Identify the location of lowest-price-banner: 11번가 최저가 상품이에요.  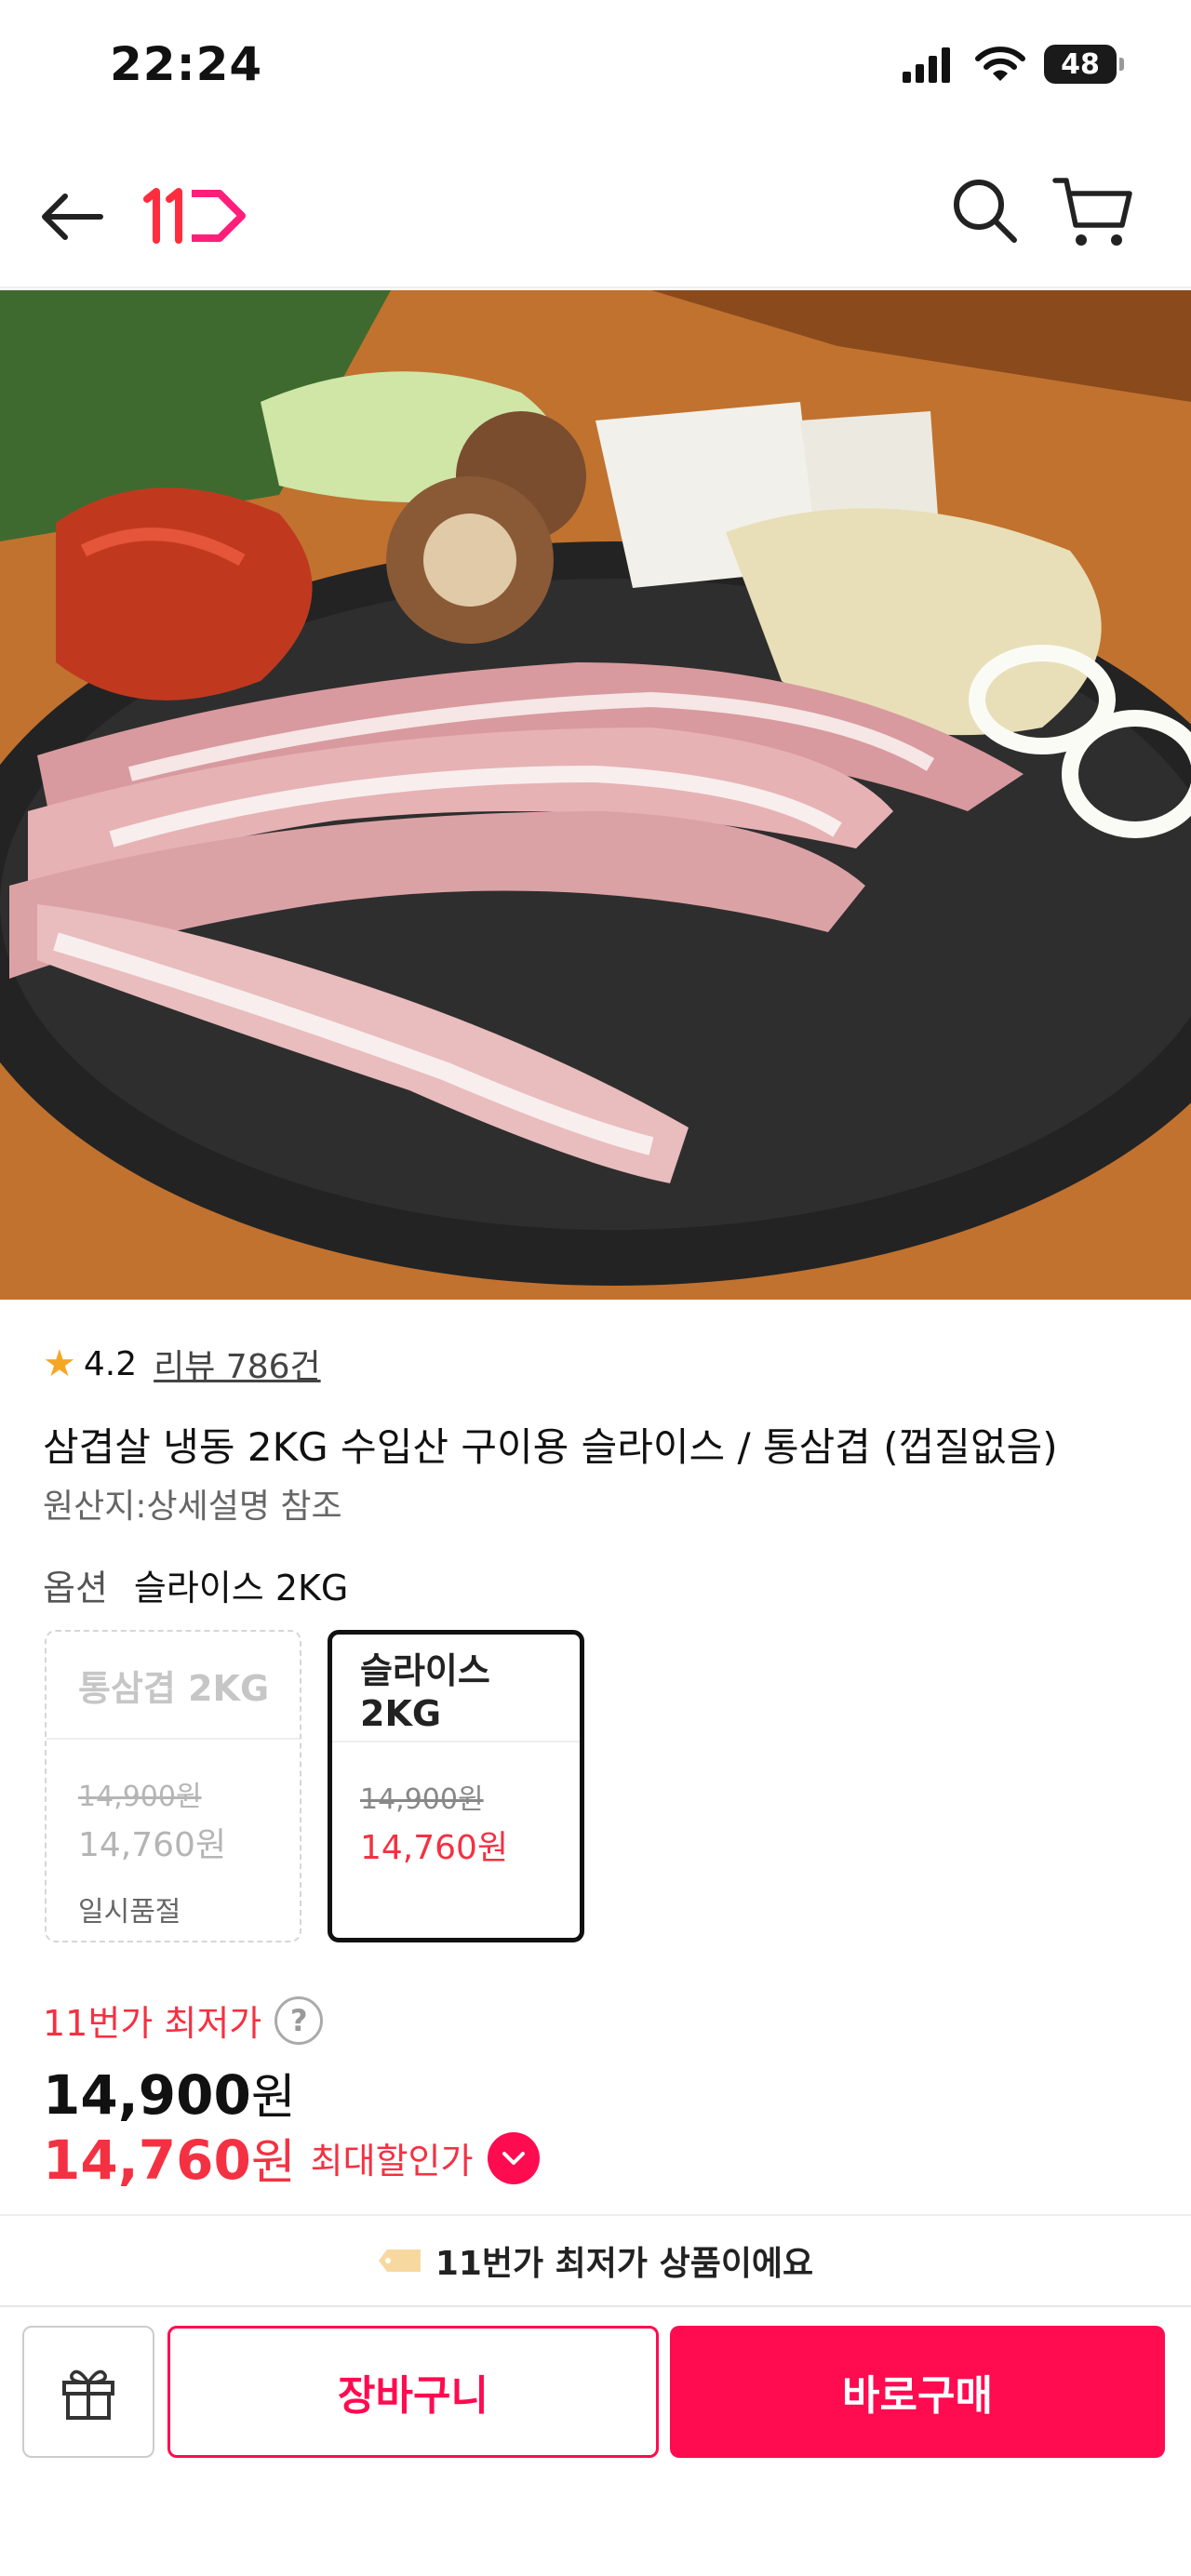
(595, 2260).